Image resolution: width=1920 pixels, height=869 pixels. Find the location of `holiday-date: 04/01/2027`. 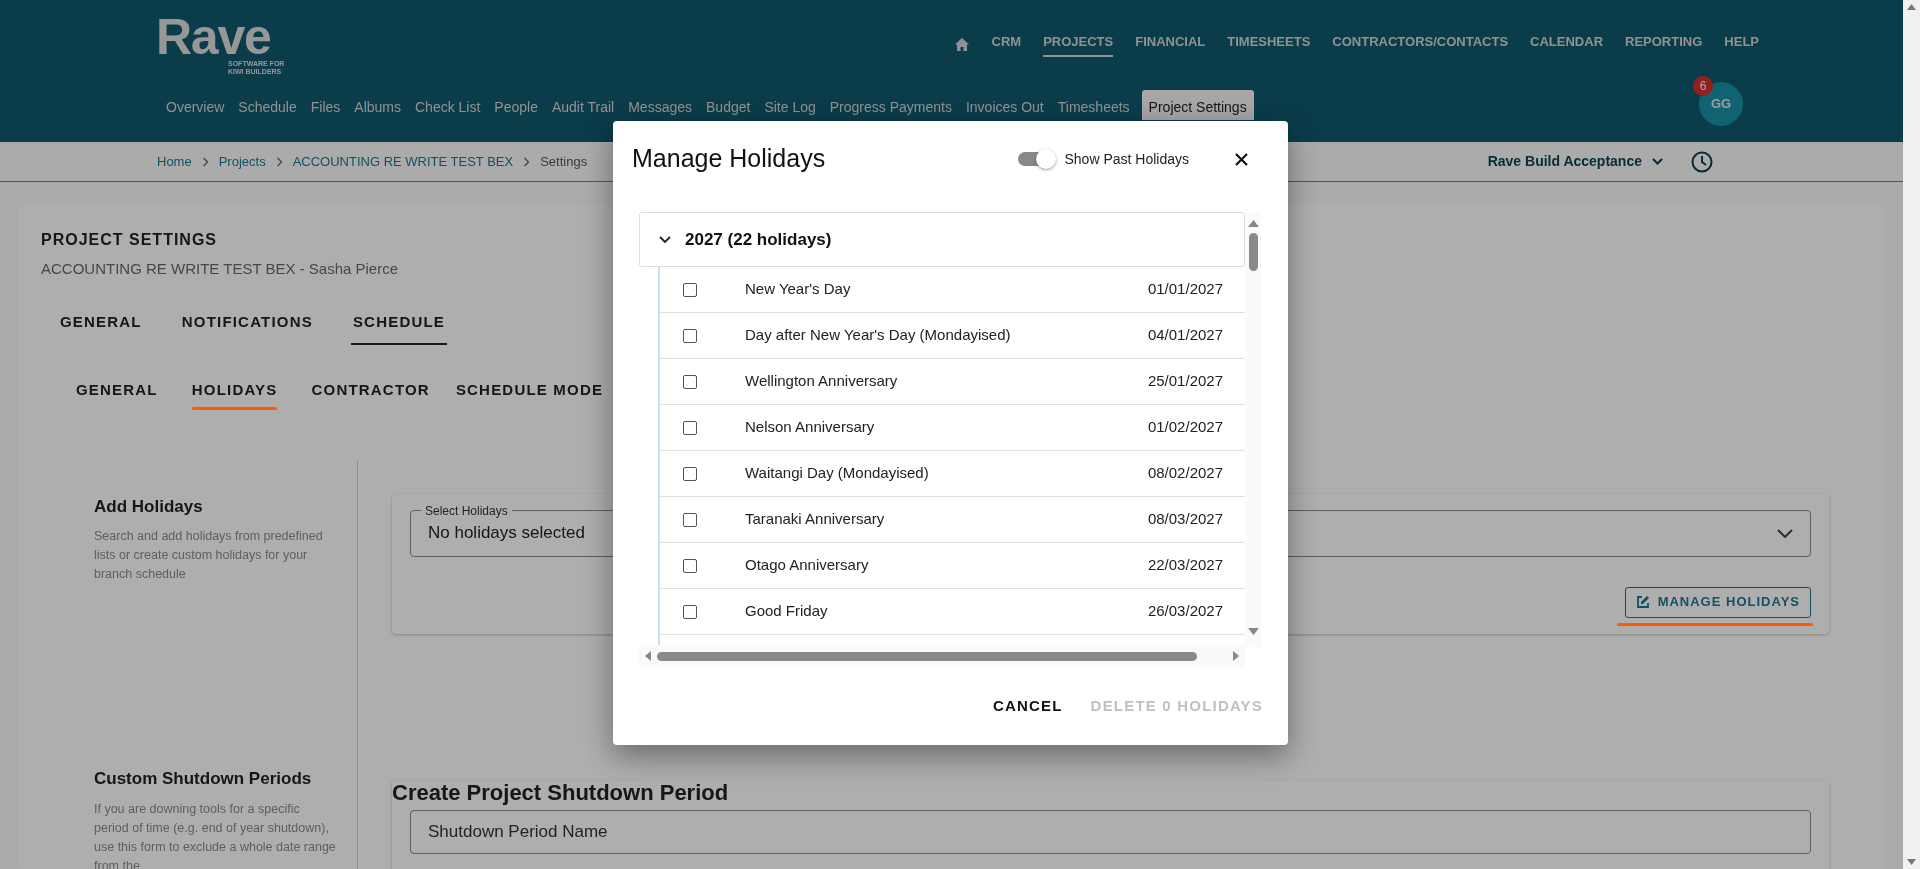

holiday-date: 04/01/2027 is located at coordinates (1185, 335).